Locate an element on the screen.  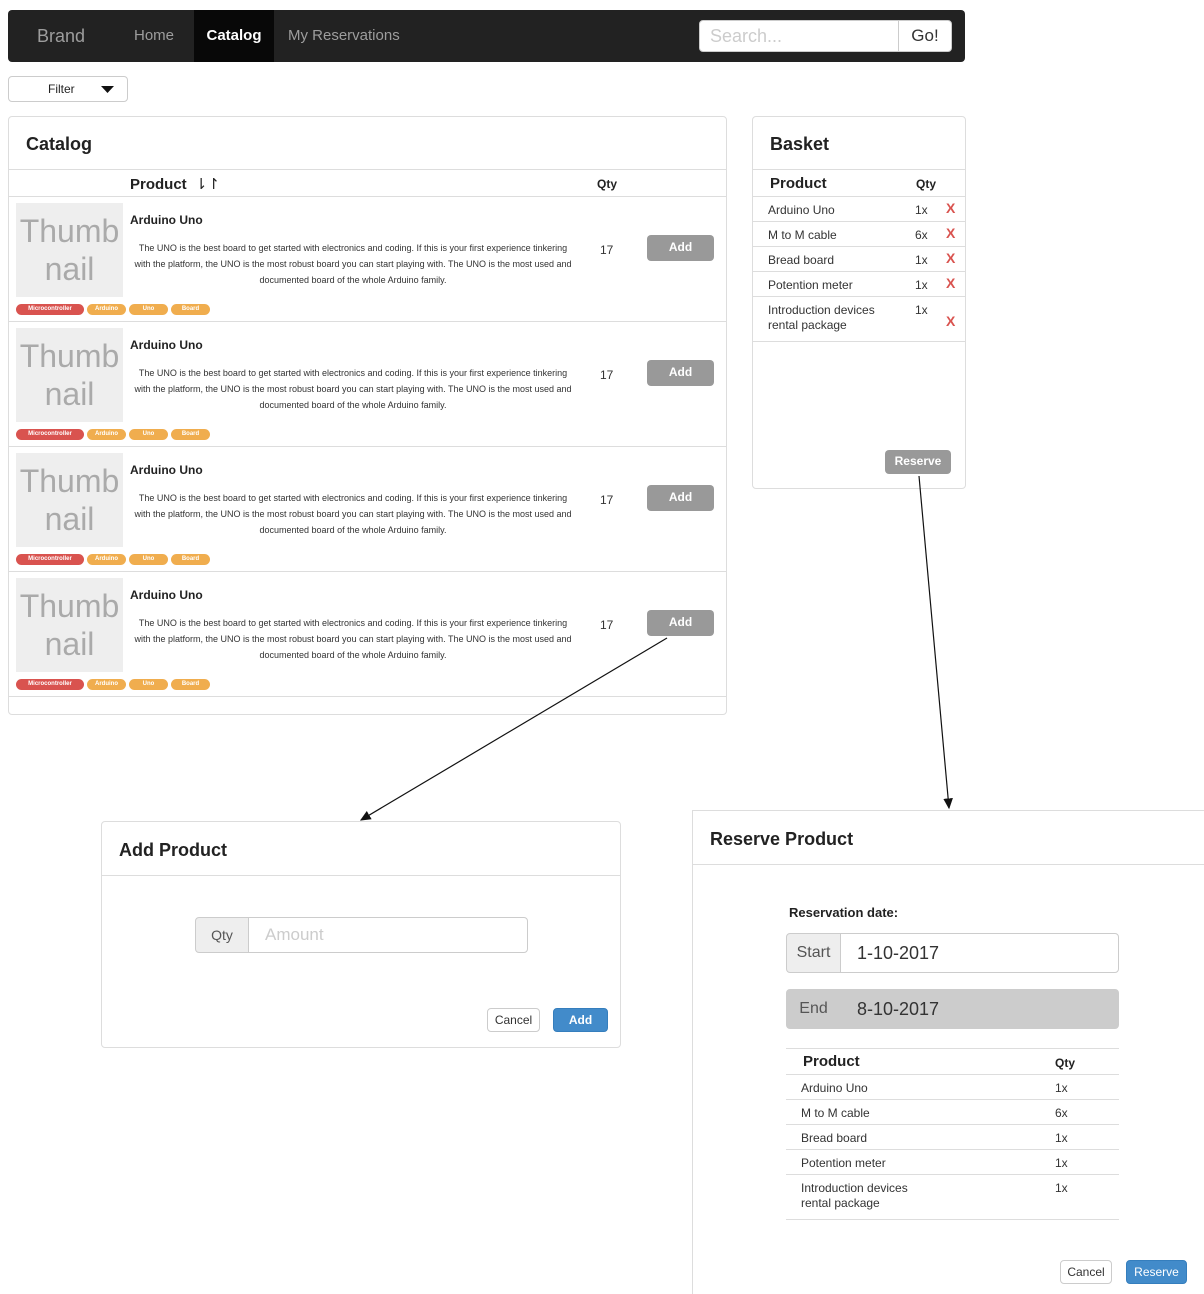
reserve-qty: 6x is located at coordinates (1061, 1113).